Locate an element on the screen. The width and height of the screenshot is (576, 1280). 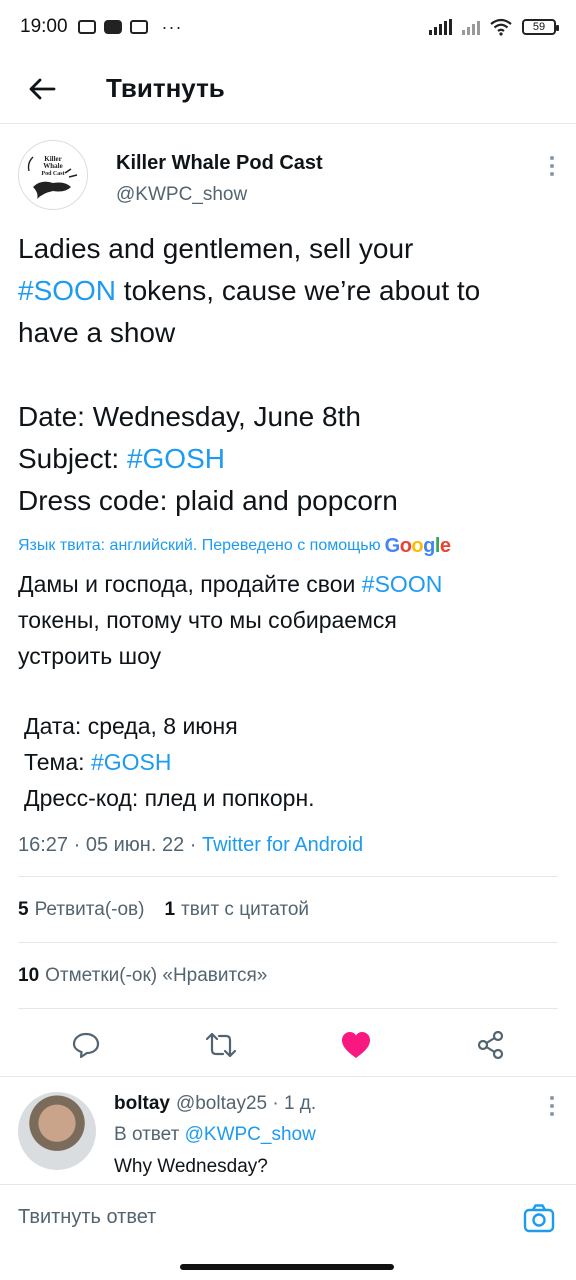
translated-line: токены, потому что мы собираемся is located at coordinates (207, 620).